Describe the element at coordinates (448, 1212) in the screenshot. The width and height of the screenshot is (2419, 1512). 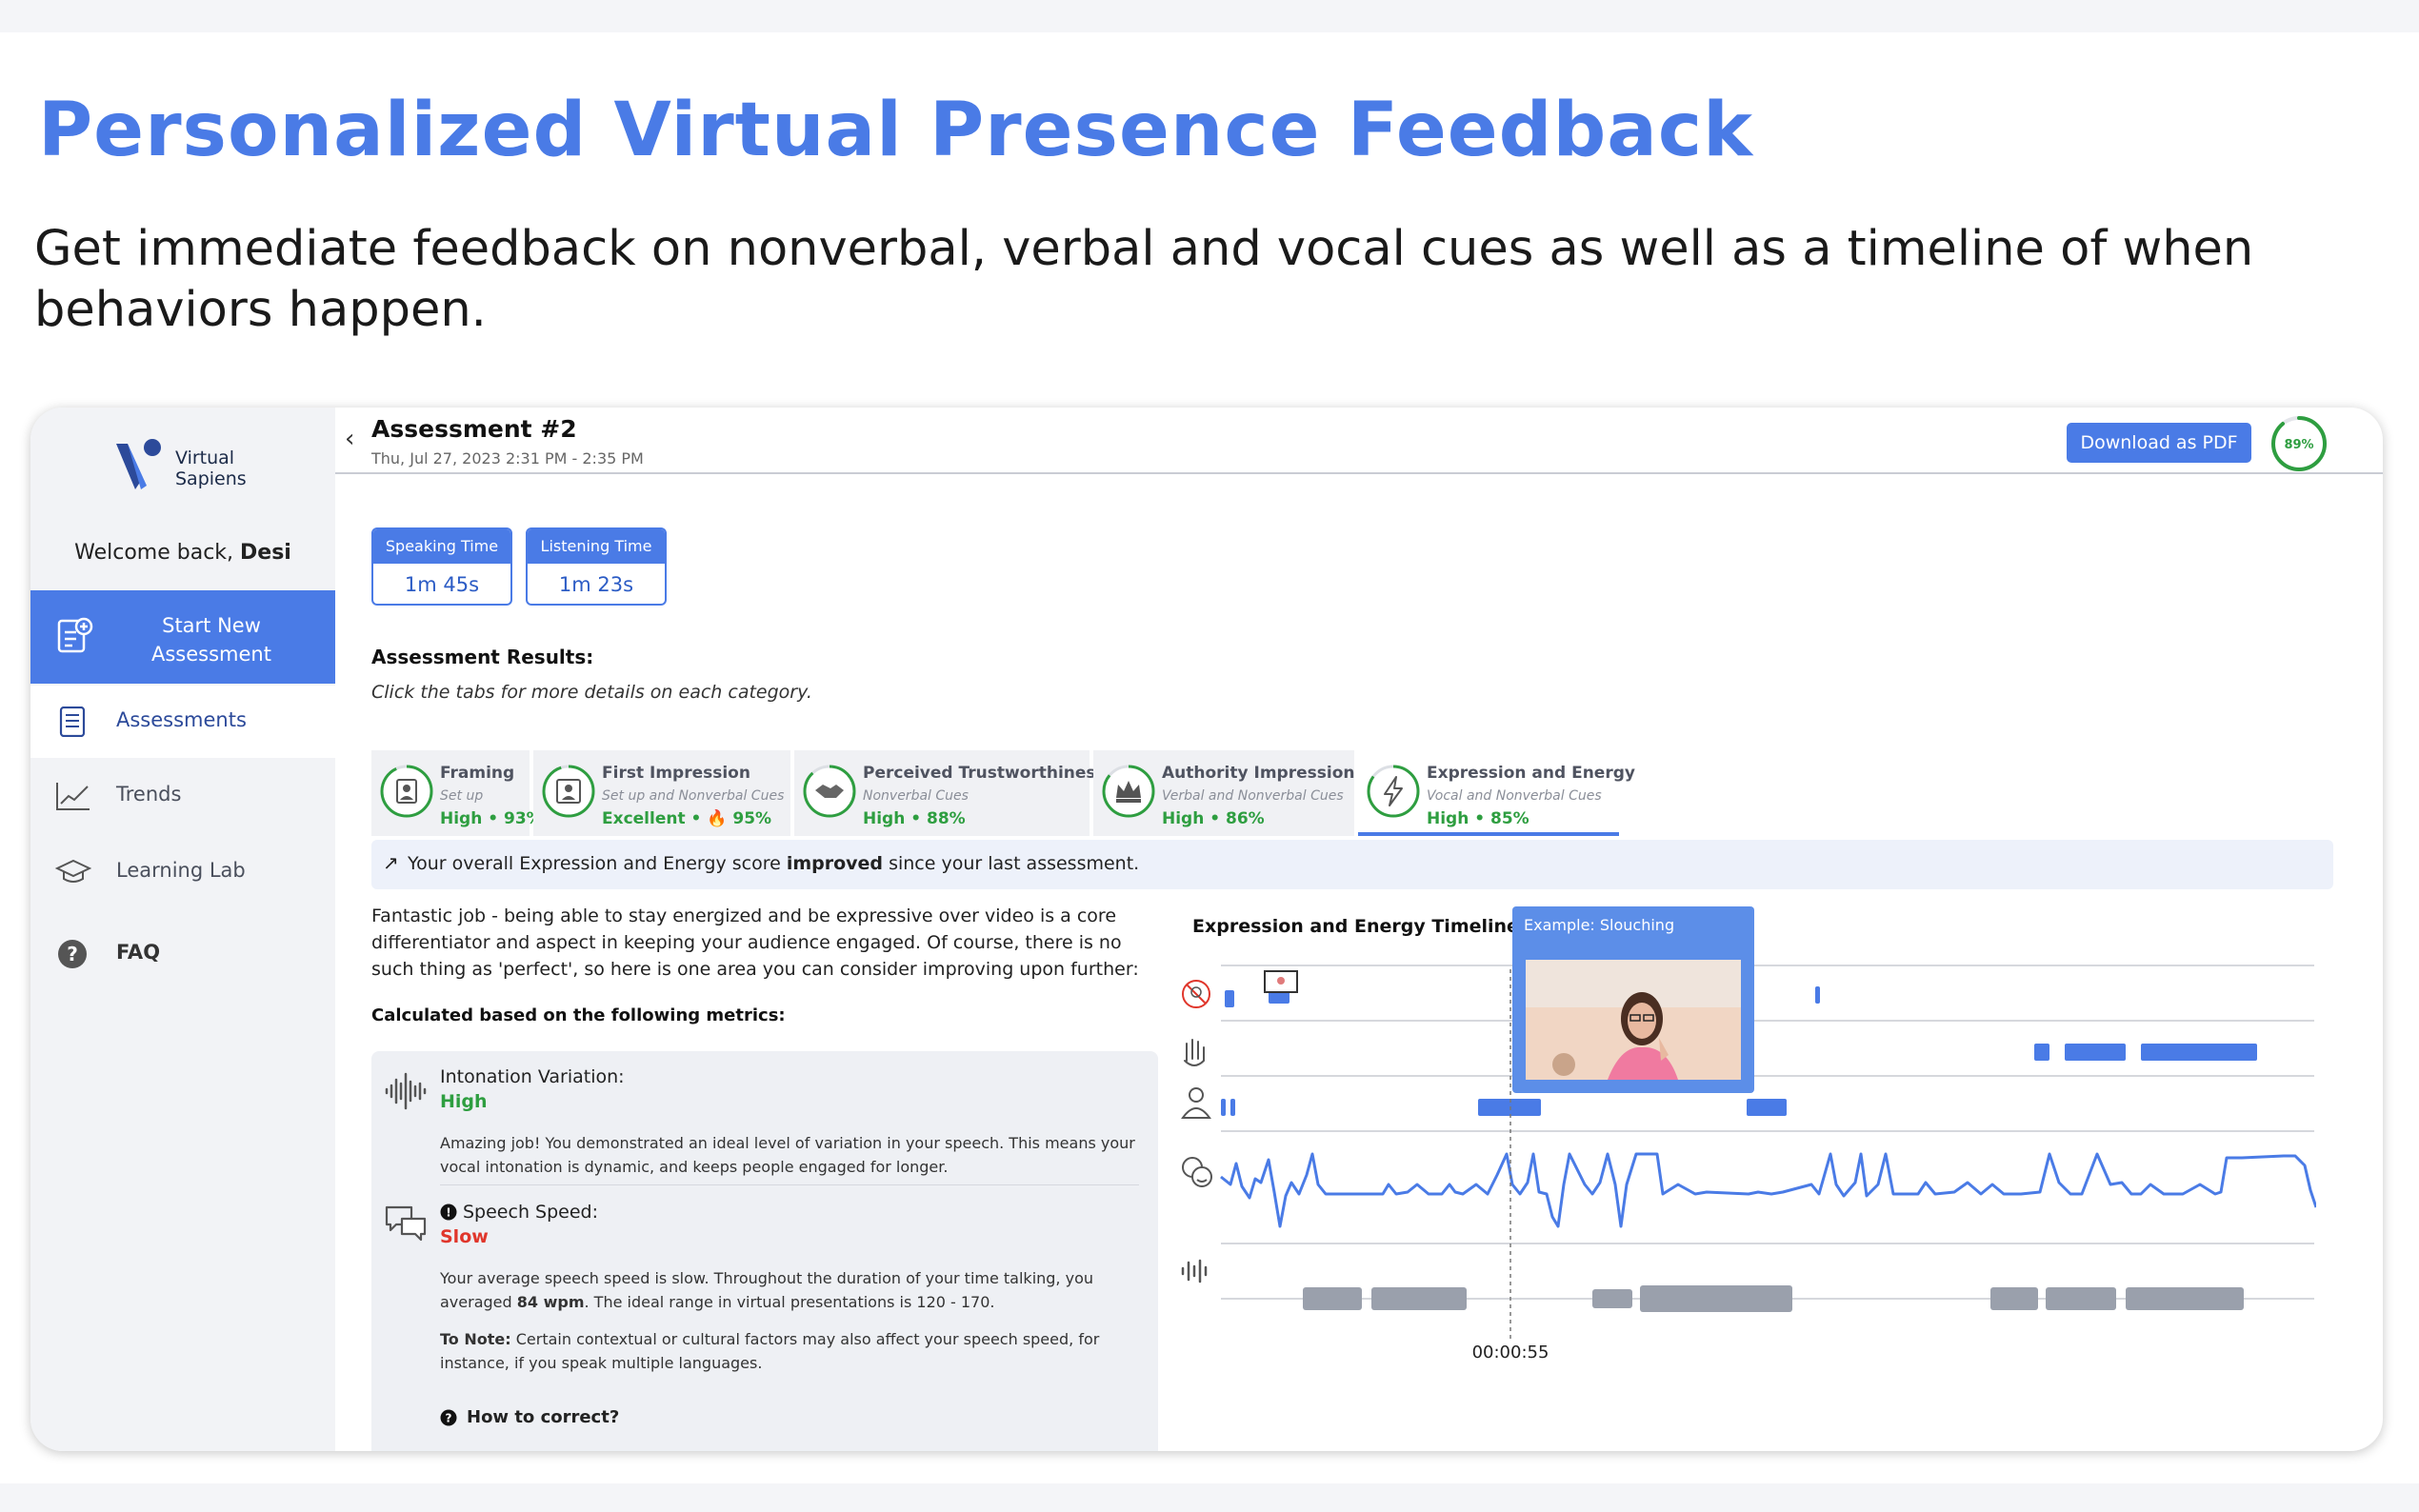
I see `info-icon: !` at that location.